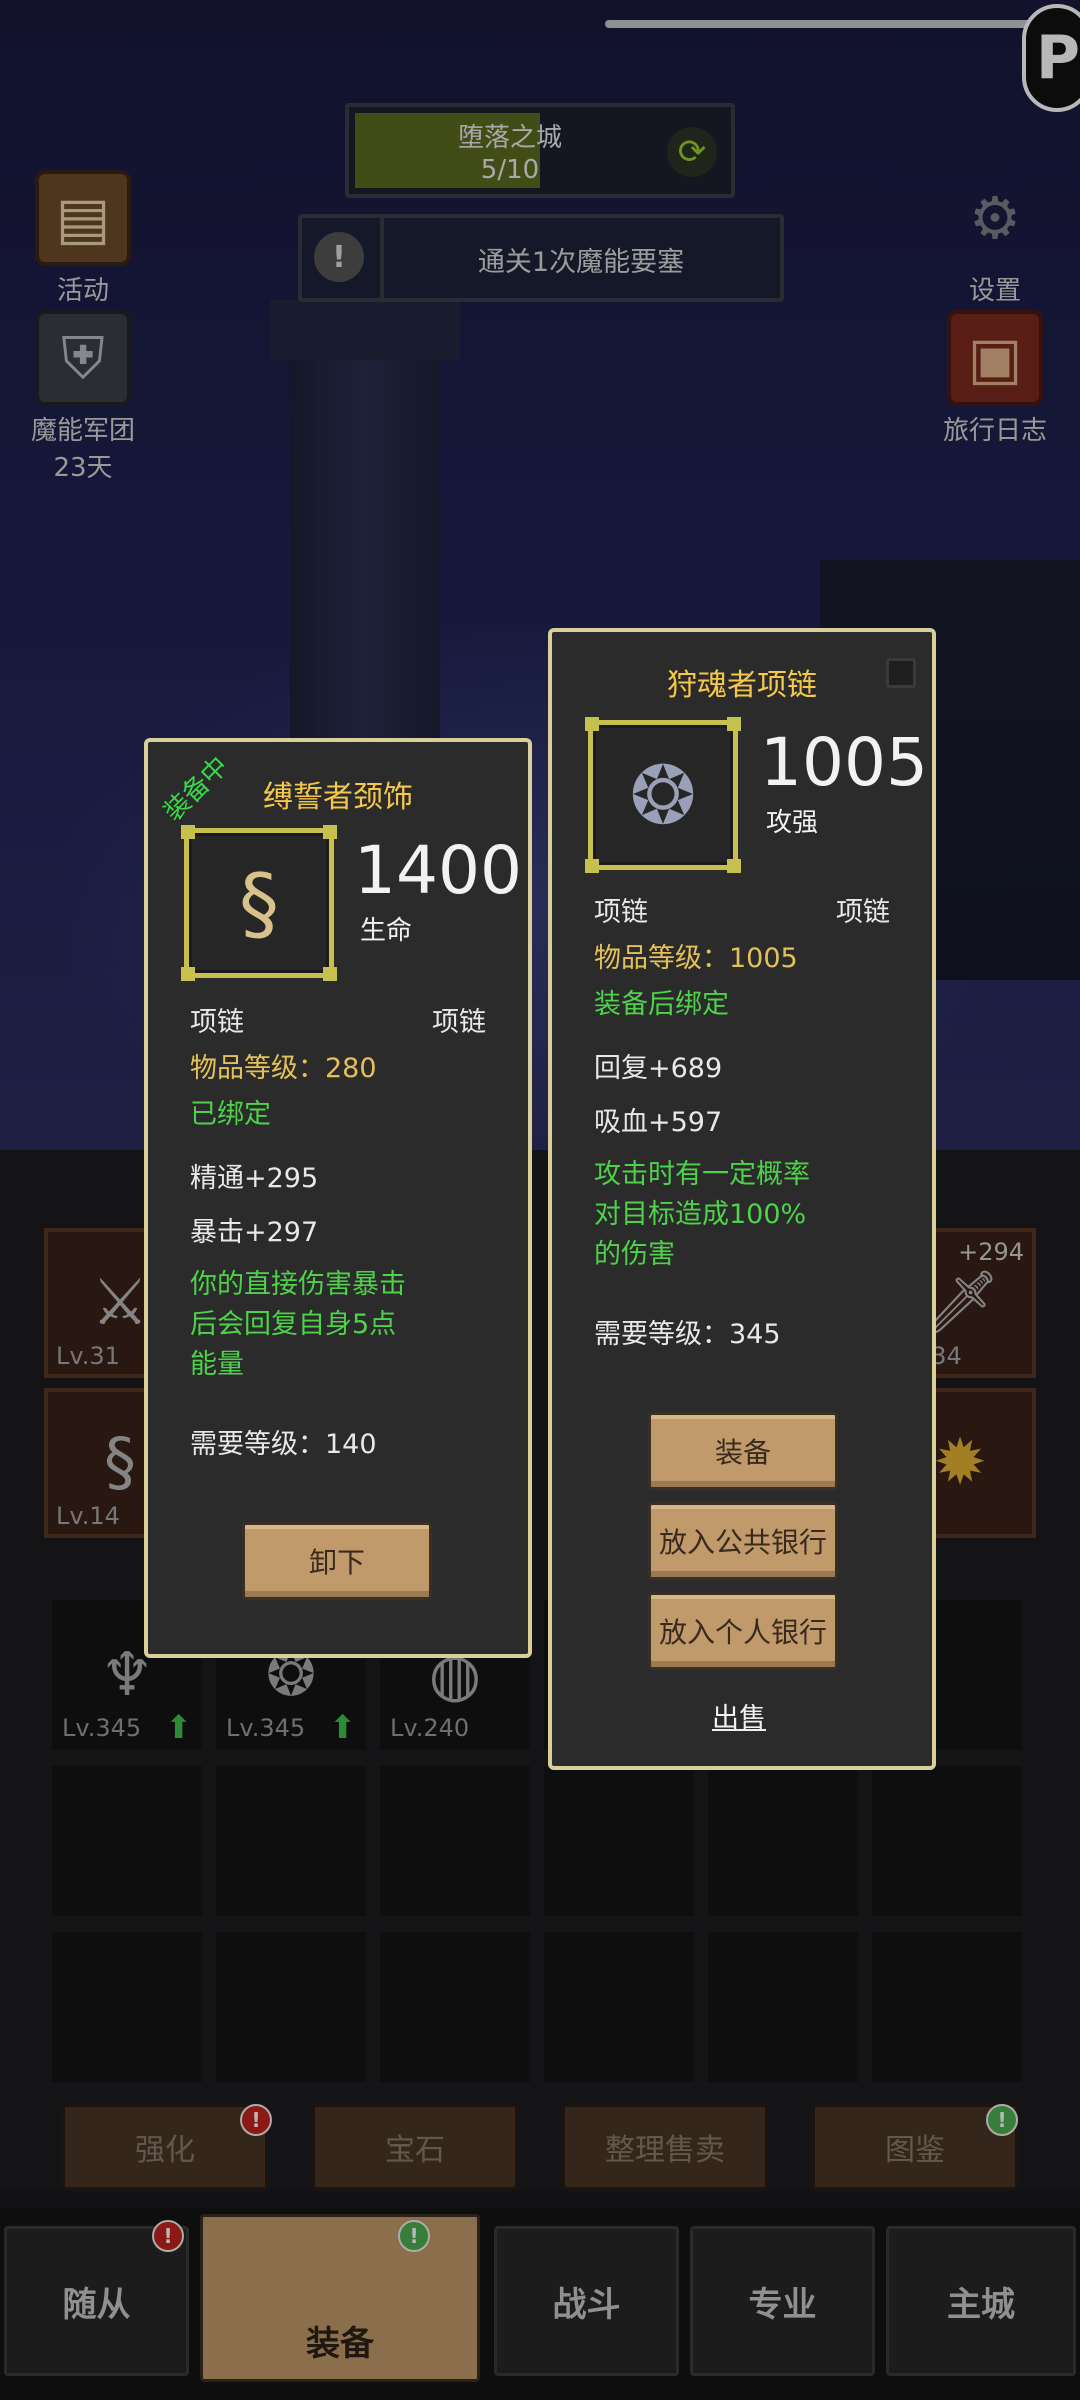  I want to click on required-level: 需要等级：345, so click(687, 1334).